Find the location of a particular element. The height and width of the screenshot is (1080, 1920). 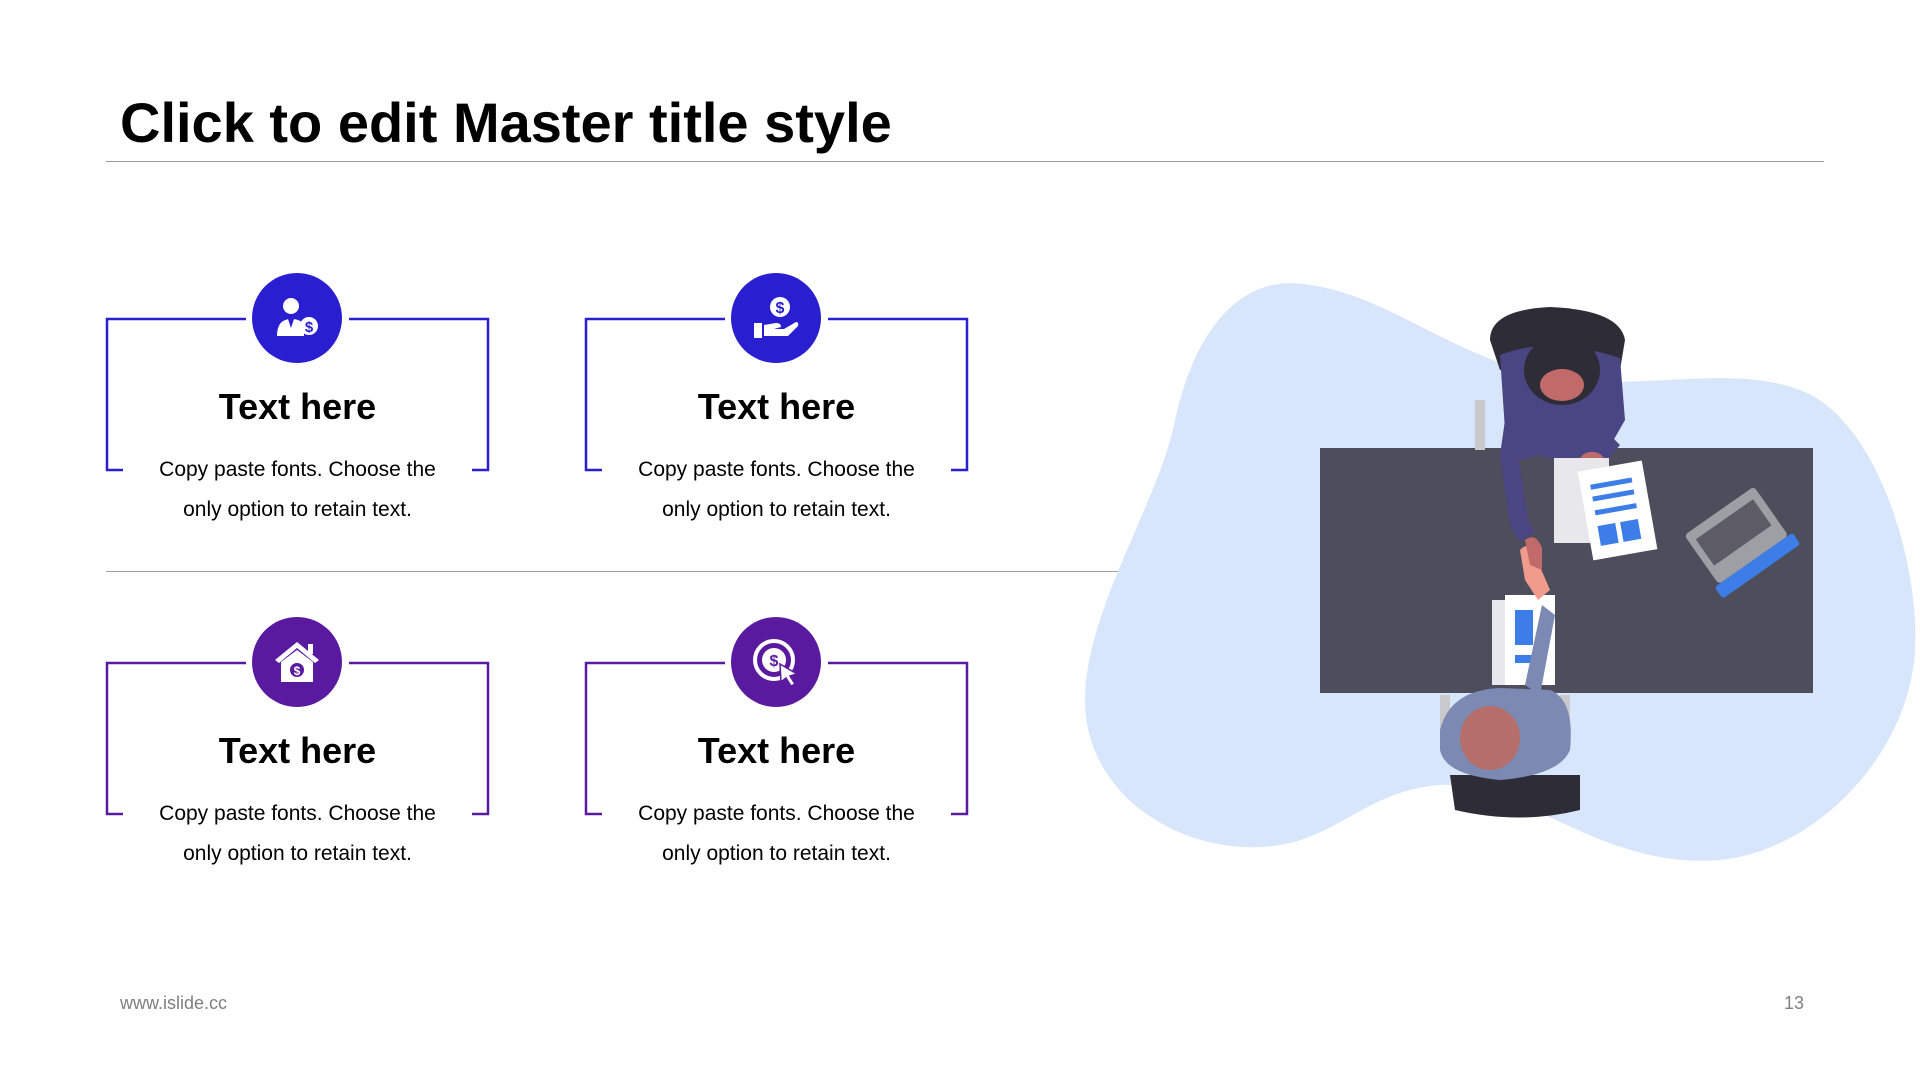

title-divider is located at coordinates (965, 161).